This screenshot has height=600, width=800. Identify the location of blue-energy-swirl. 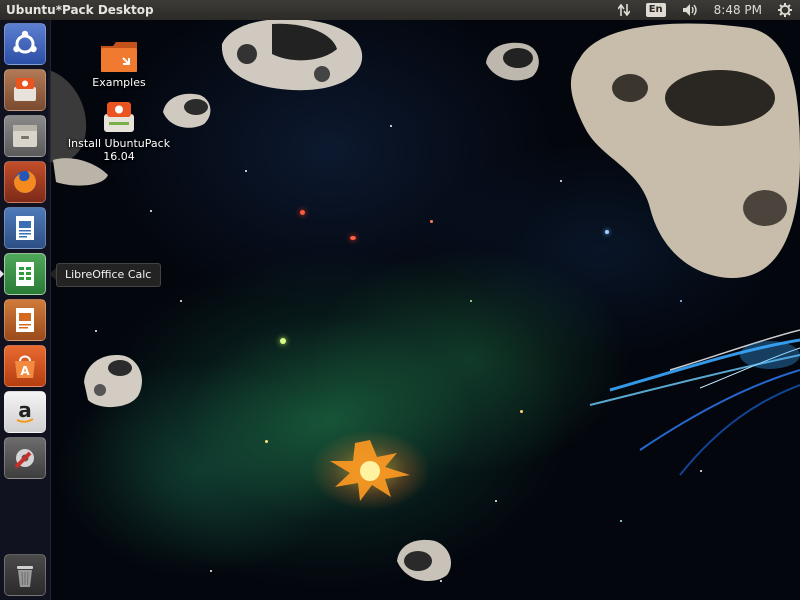
(694, 402).